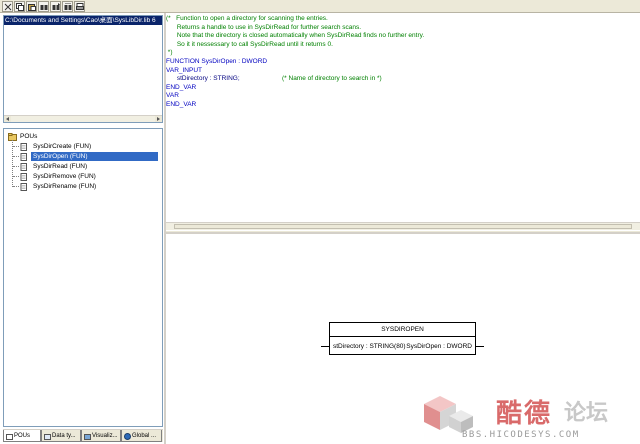 This screenshot has width=640, height=444. I want to click on function-block-divider, so click(402, 336).